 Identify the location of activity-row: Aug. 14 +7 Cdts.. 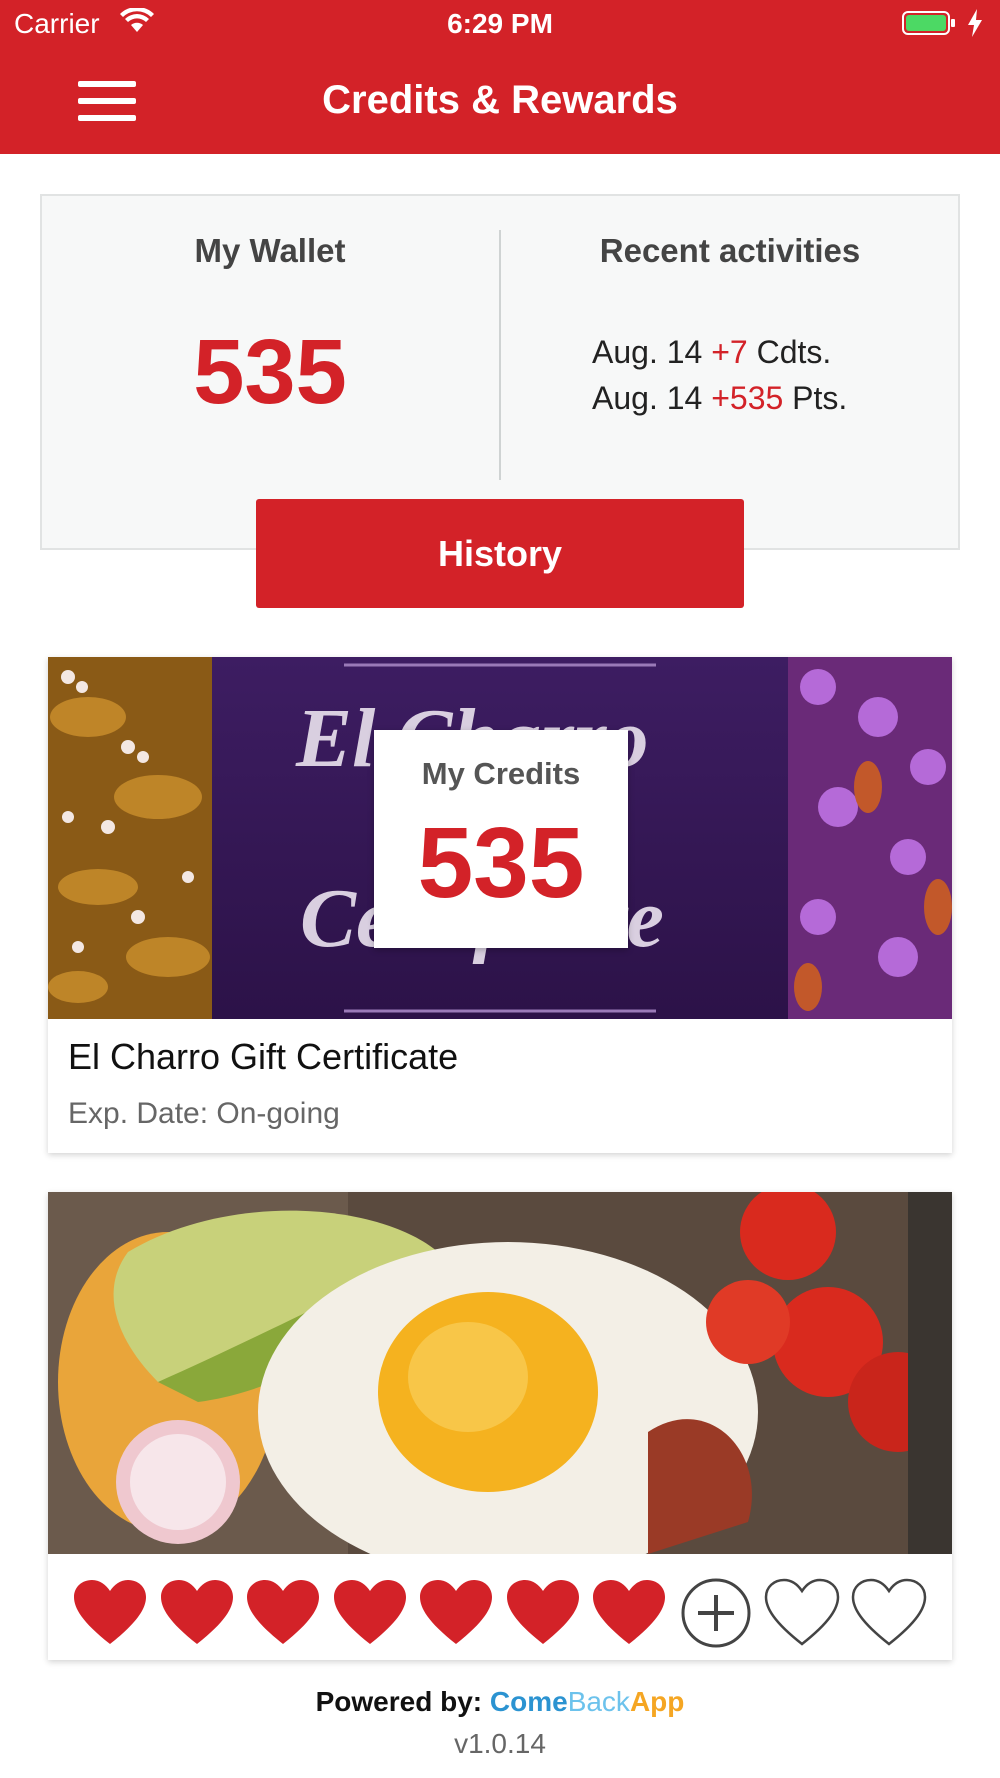
(711, 352).